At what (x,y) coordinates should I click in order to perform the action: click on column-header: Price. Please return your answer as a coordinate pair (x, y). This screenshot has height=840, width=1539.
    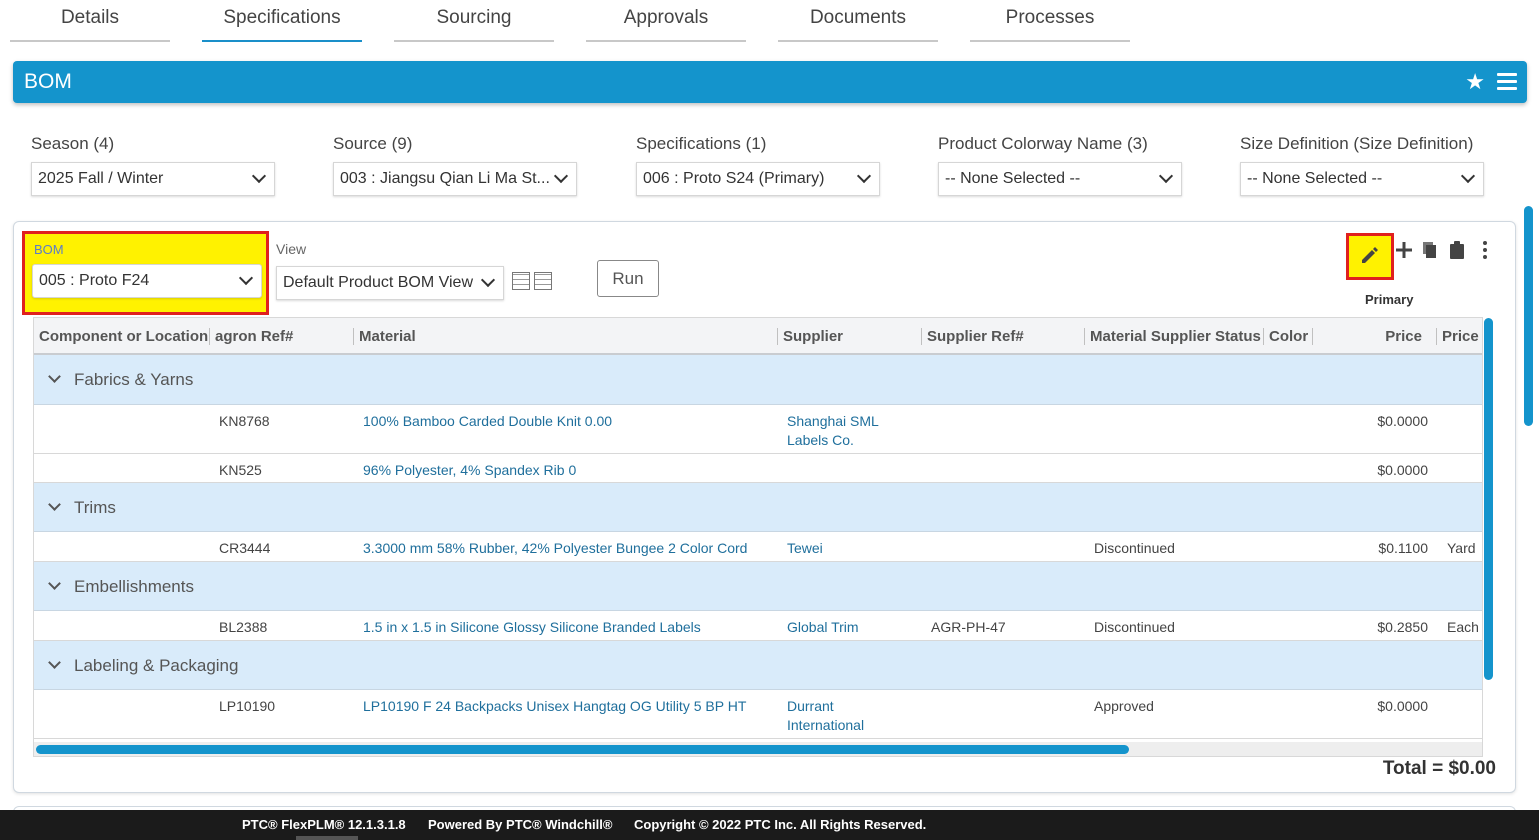
    Looking at the image, I should click on (1369, 336).